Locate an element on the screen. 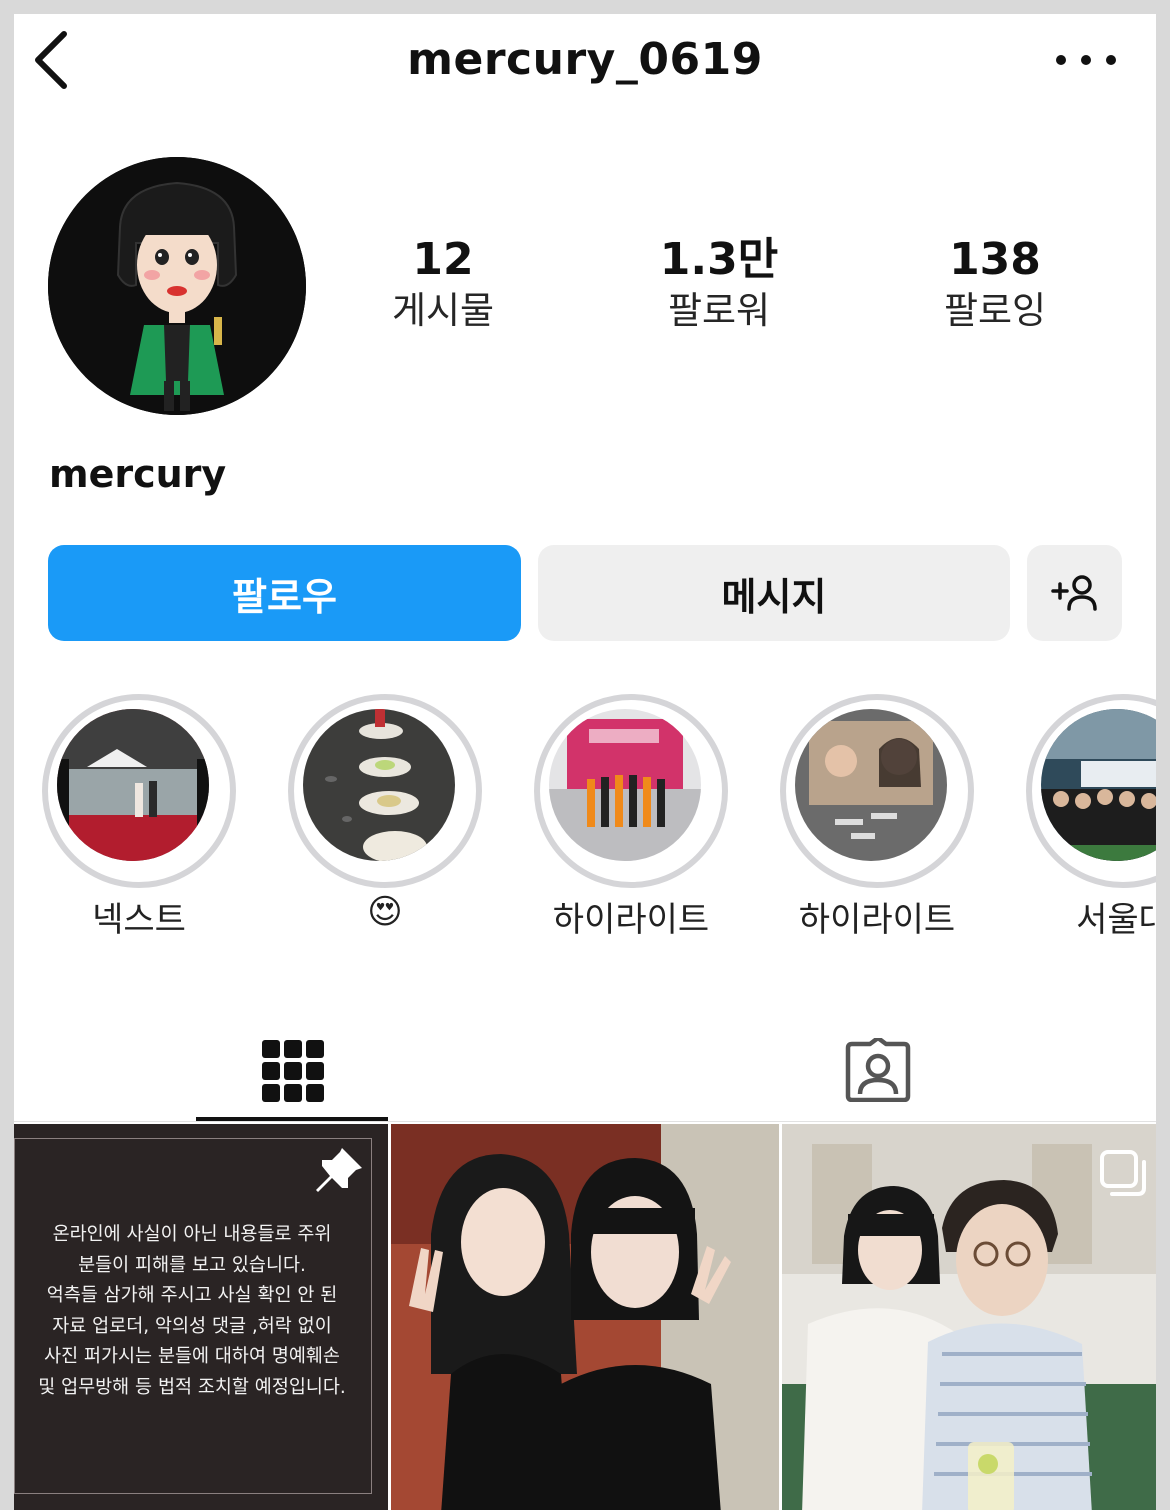 The width and height of the screenshot is (1170, 1510). tab-divider is located at coordinates (585, 1121).